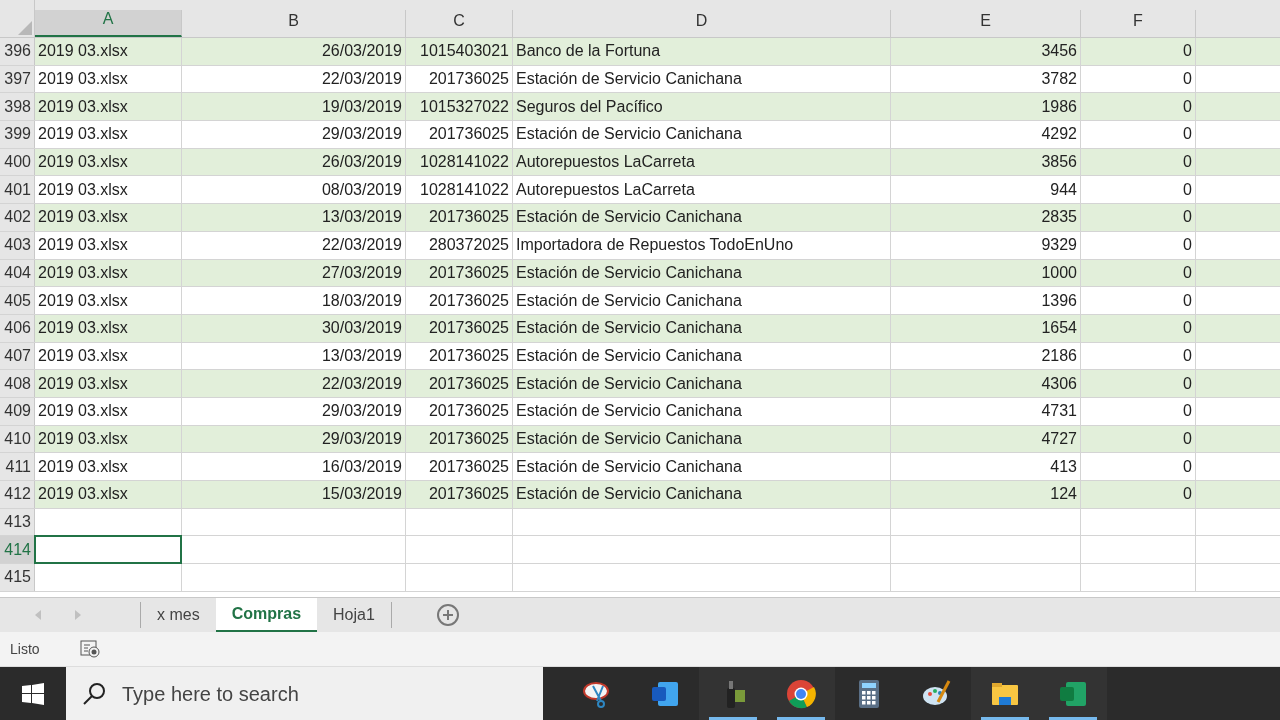 The image size is (1280, 720). Describe the element at coordinates (108, 550) in the screenshot. I see `active-cell-cursor` at that location.